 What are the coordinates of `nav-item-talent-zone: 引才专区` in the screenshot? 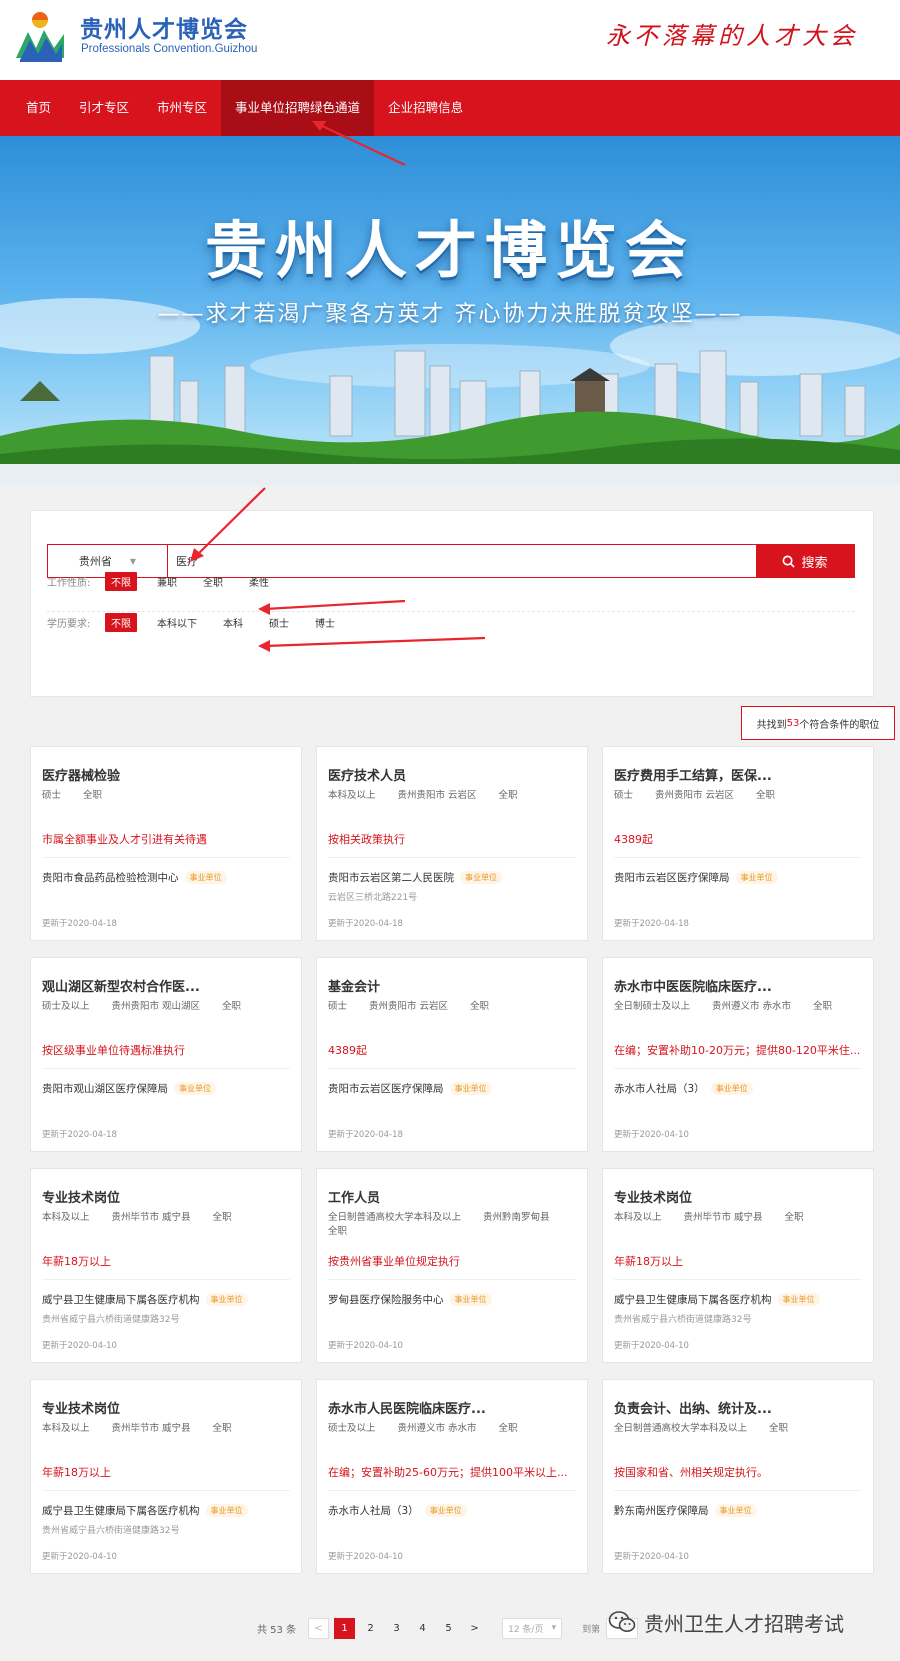 It's located at (104, 108).